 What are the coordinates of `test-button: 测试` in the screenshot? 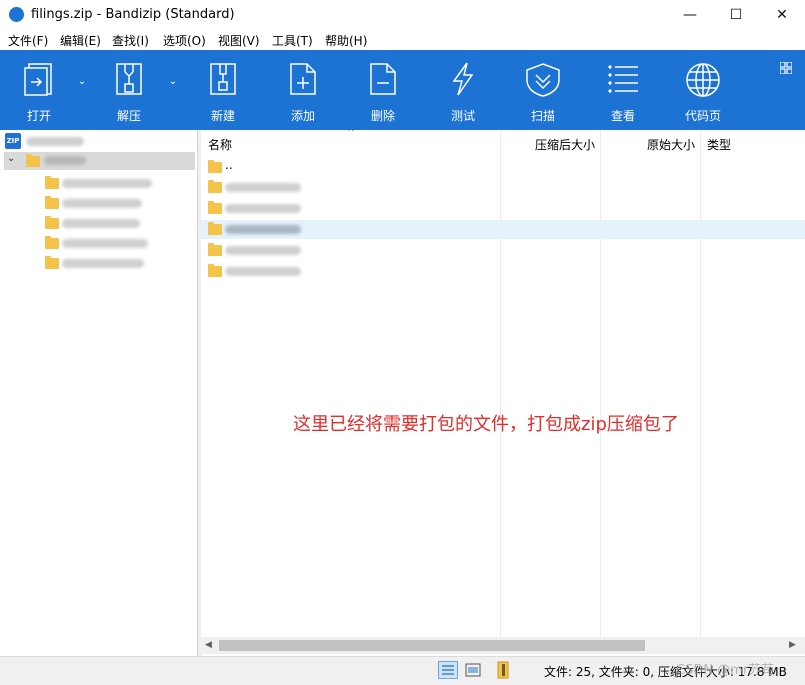 It's located at (463, 90).